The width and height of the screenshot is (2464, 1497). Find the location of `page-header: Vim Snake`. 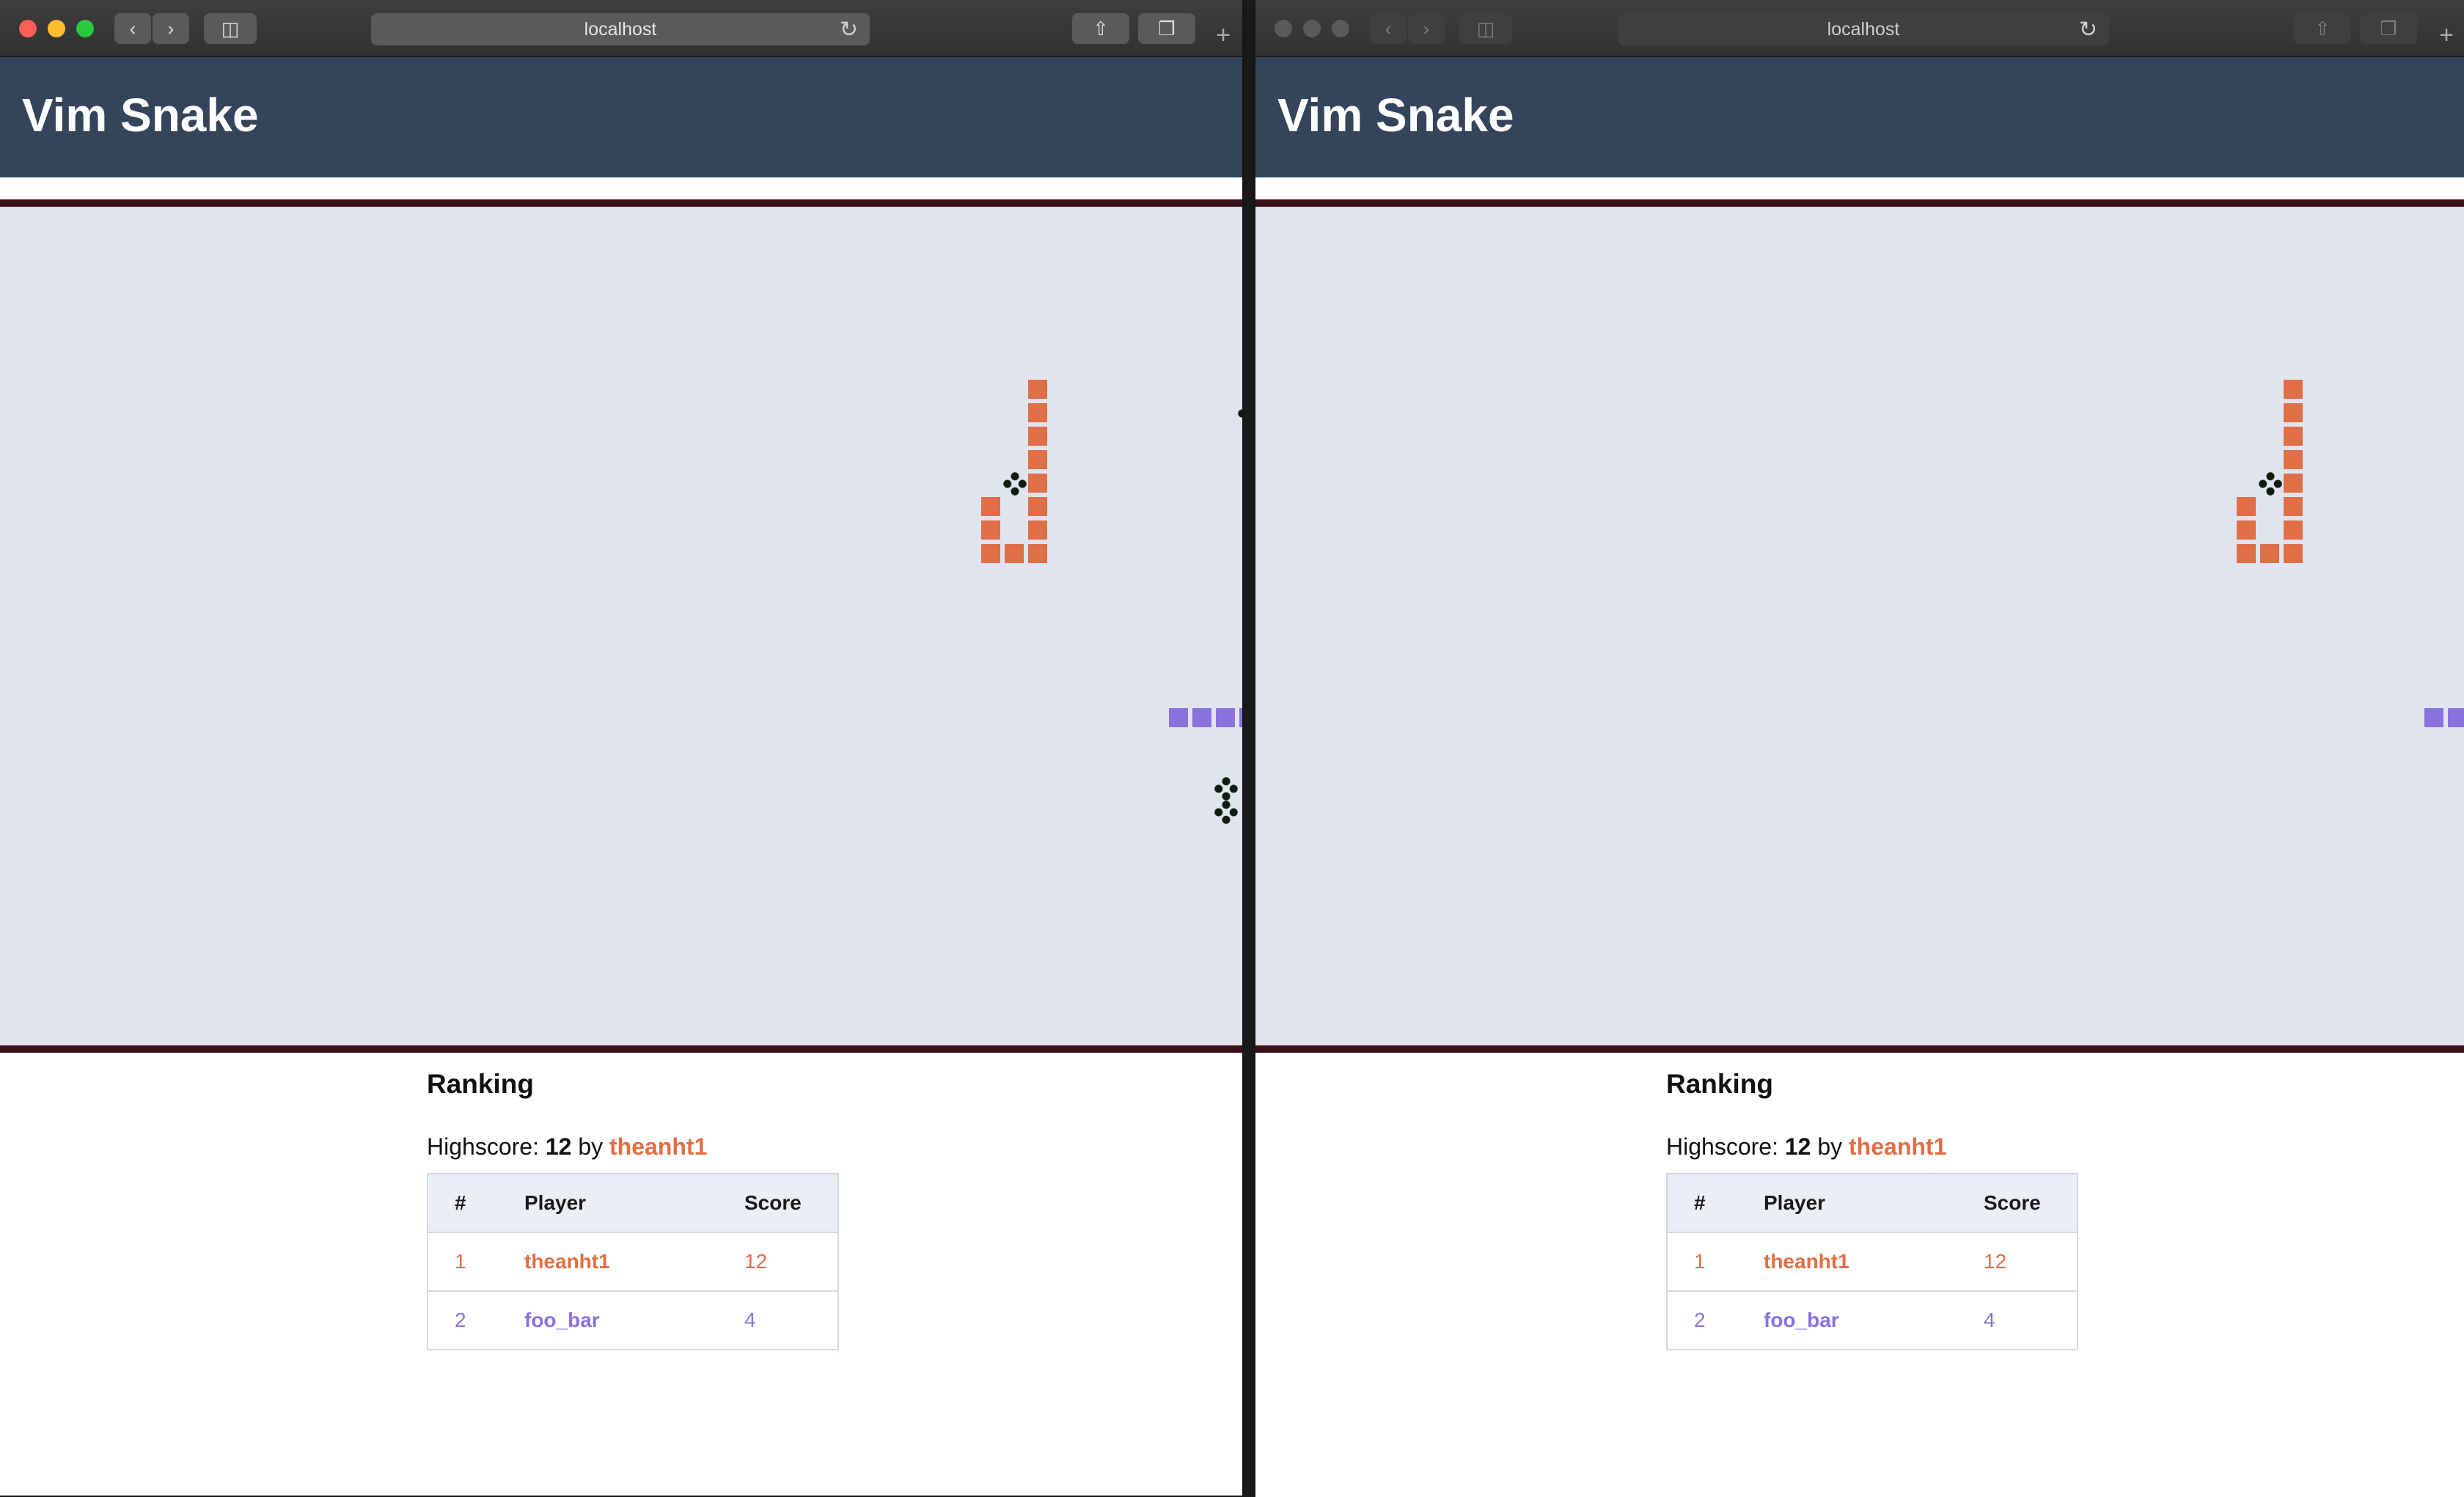

page-header: Vim Snake is located at coordinates (621, 117).